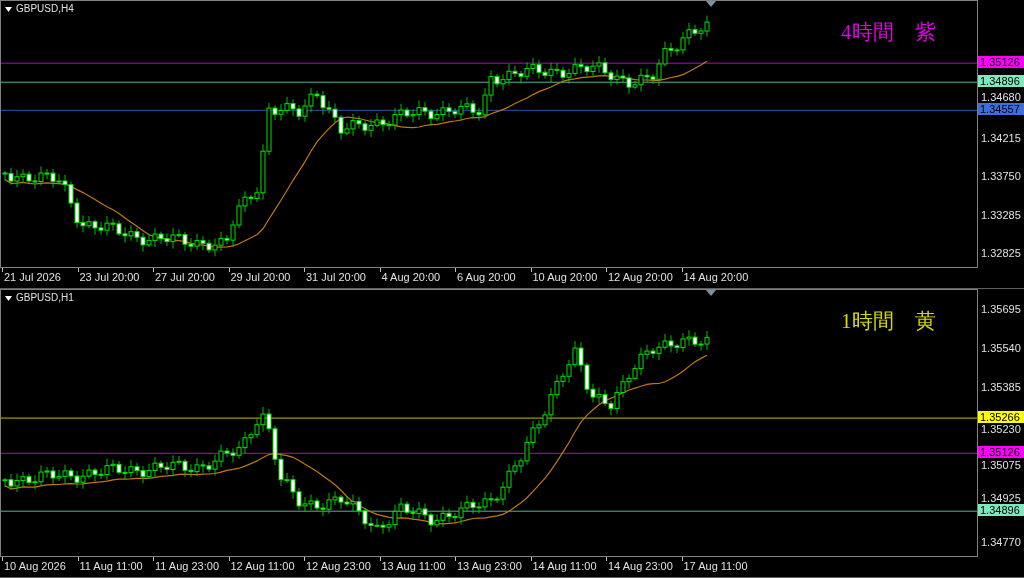 The height and width of the screenshot is (578, 1024). Describe the element at coordinates (1001, 252) in the screenshot. I see `price-axis-label: 1.32825` at that location.